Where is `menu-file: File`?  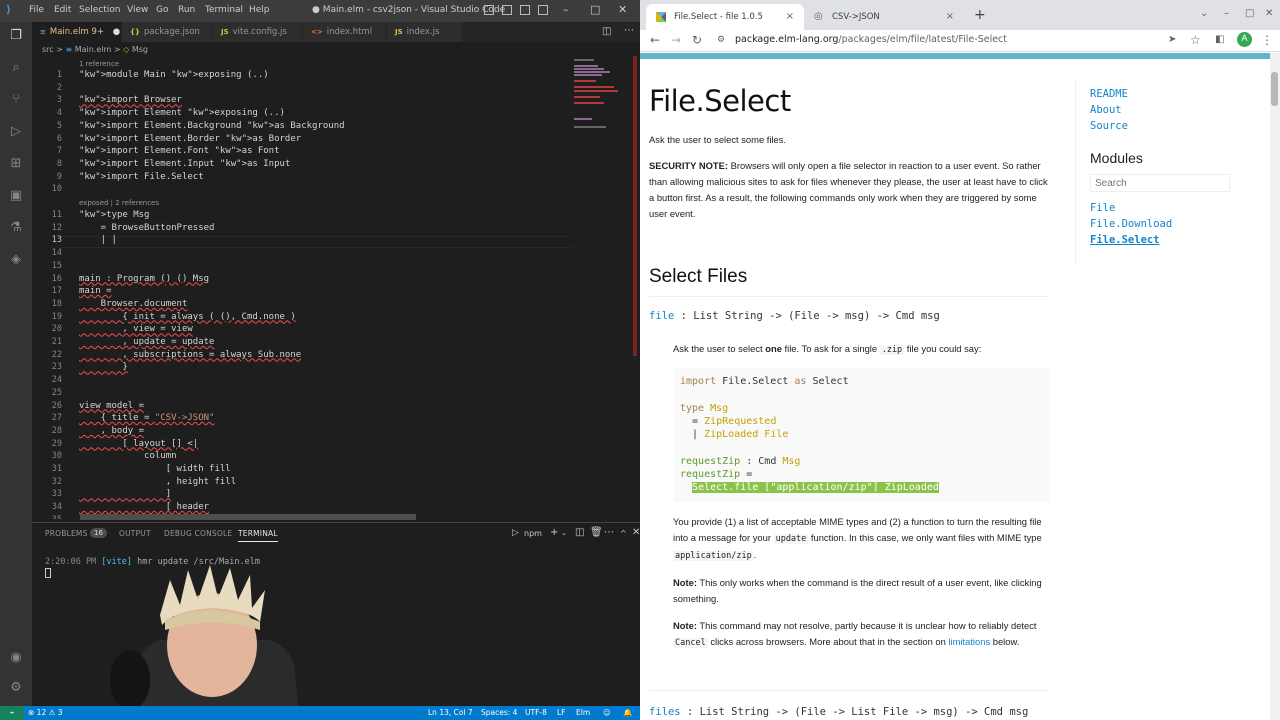 menu-file: File is located at coordinates (36, 10).